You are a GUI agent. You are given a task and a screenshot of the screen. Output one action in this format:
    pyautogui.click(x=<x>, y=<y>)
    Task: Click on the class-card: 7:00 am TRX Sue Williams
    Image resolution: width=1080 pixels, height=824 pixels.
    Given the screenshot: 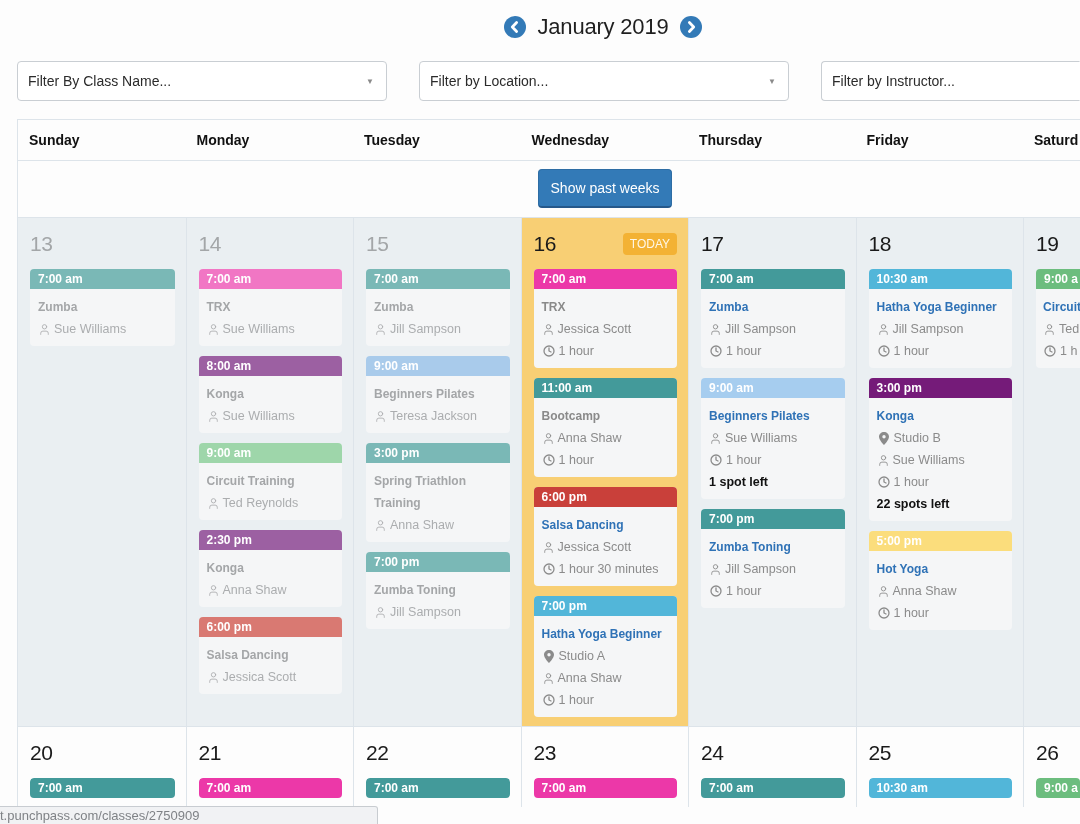 What is the action you would take?
    pyautogui.click(x=270, y=307)
    